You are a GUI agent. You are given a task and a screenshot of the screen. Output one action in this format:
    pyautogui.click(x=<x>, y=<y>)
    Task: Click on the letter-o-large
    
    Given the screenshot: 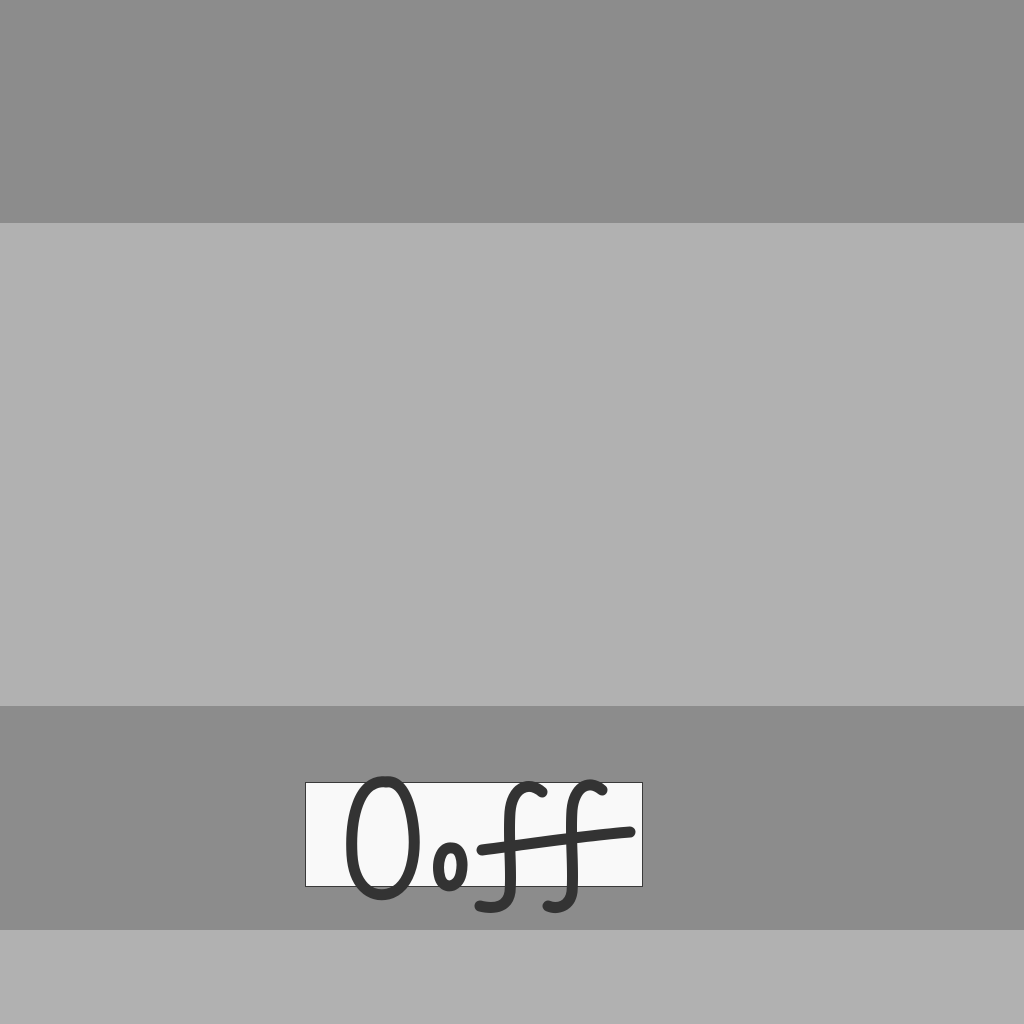 What is the action you would take?
    pyautogui.click(x=383, y=838)
    